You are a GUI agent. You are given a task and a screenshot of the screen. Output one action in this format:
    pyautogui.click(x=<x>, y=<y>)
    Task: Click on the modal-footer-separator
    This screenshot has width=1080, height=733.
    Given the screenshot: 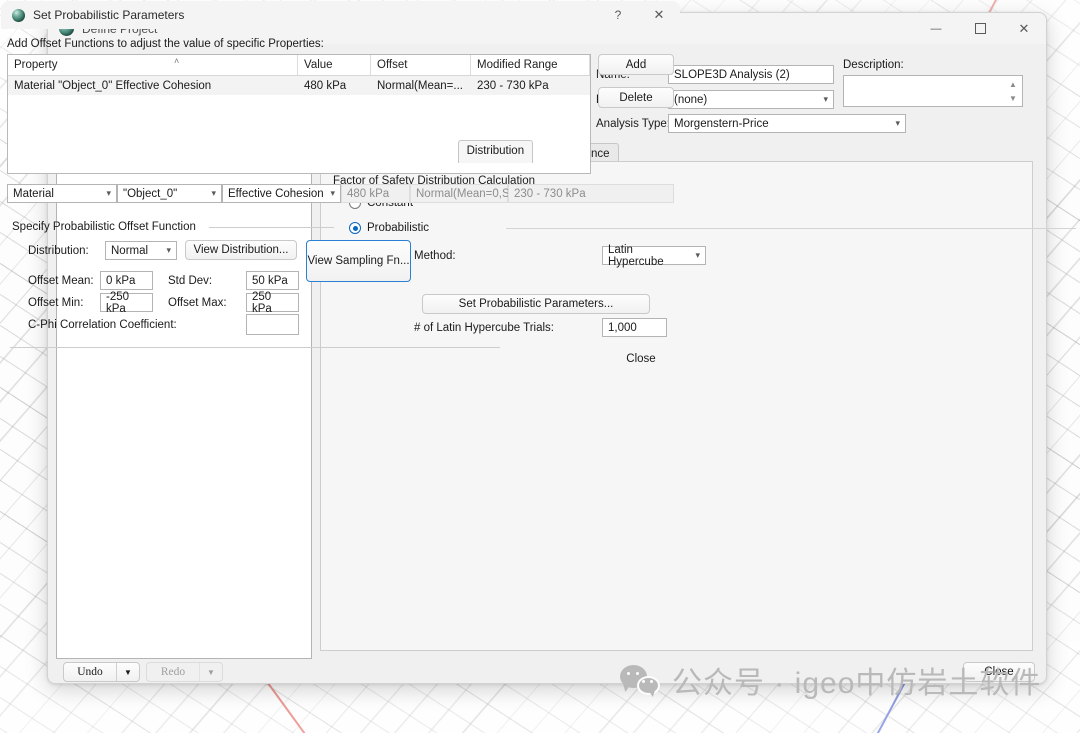 What is the action you would take?
    pyautogui.click(x=255, y=347)
    